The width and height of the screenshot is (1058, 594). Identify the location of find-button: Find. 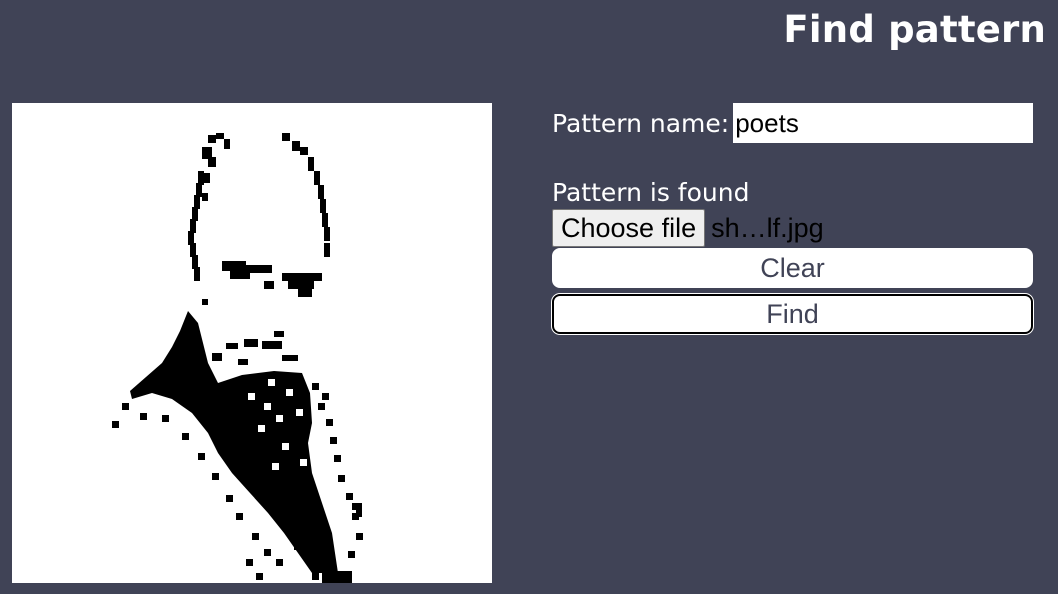
(792, 314).